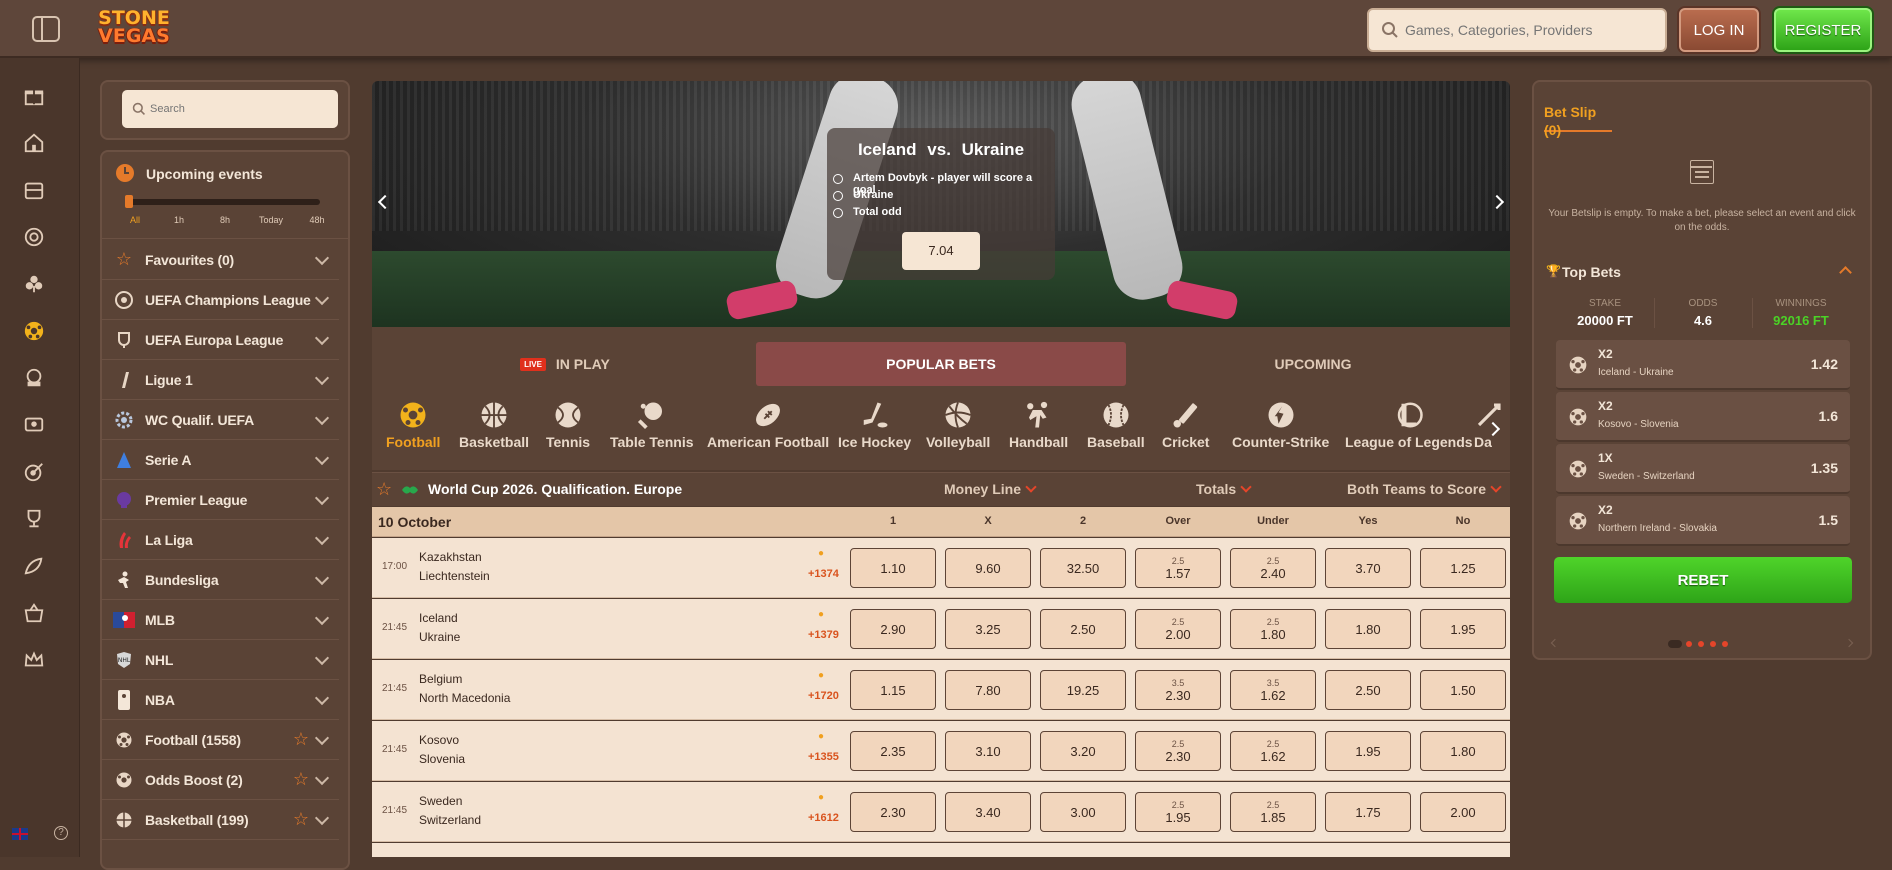 The height and width of the screenshot is (870, 1892). What do you see at coordinates (220, 540) in the screenshot?
I see `sidebar-item-la-liga: La Liga` at bounding box center [220, 540].